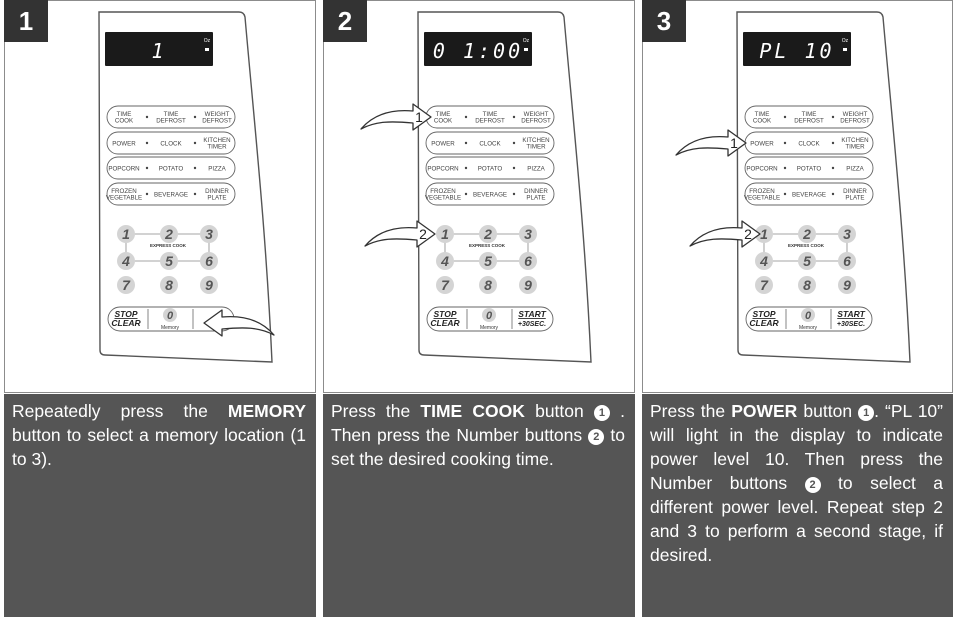 The image size is (953, 617). I want to click on display-readout: 1, so click(158, 51).